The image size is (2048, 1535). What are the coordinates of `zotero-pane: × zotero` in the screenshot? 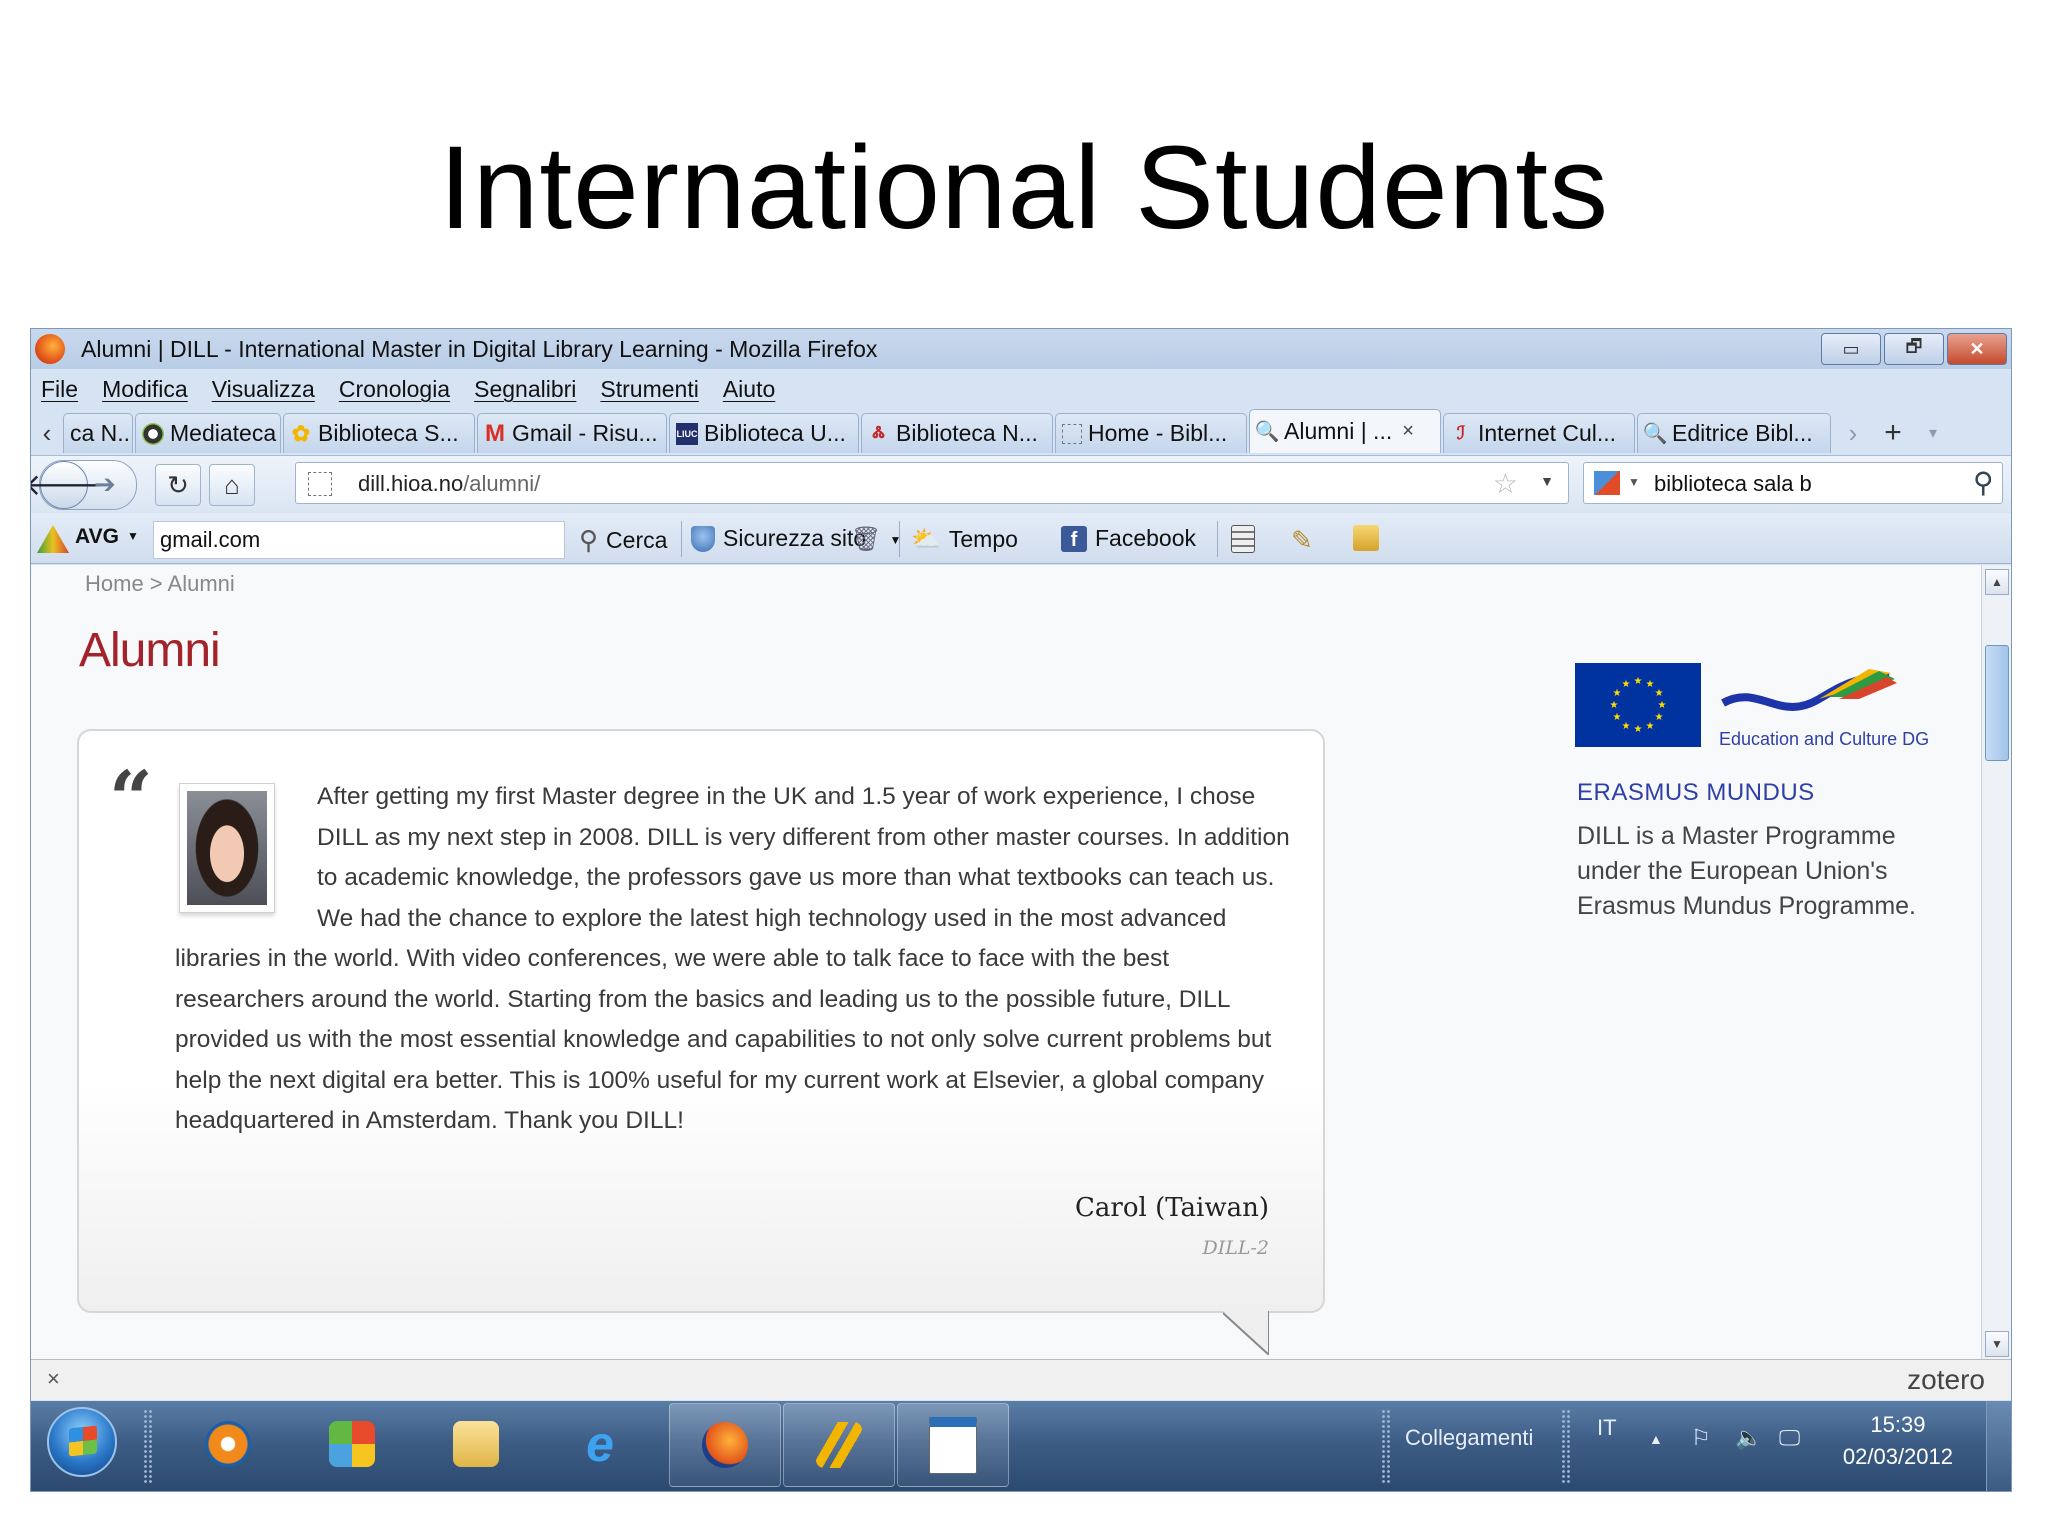 It's located at (1021, 1379).